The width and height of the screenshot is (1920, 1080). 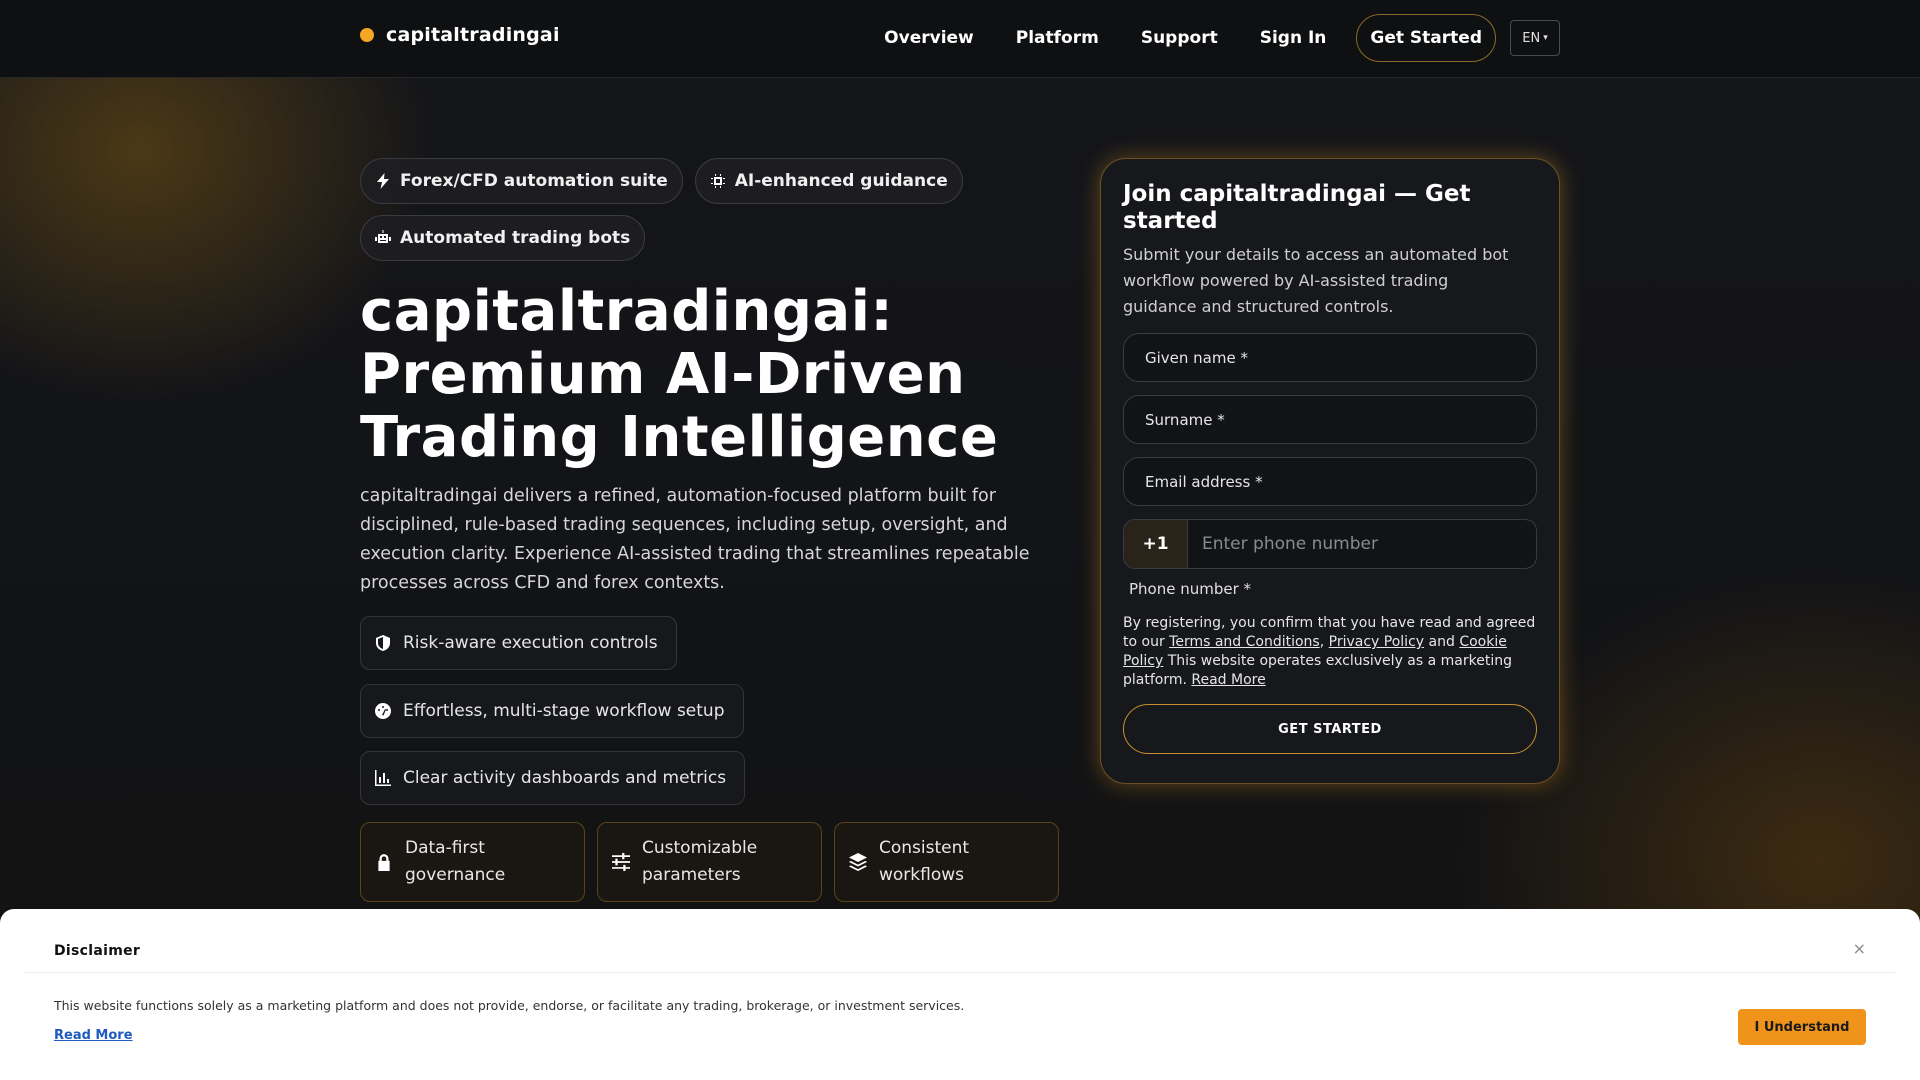 What do you see at coordinates (565, 778) in the screenshot?
I see `feature-label: Clear activity dashboards and metrics` at bounding box center [565, 778].